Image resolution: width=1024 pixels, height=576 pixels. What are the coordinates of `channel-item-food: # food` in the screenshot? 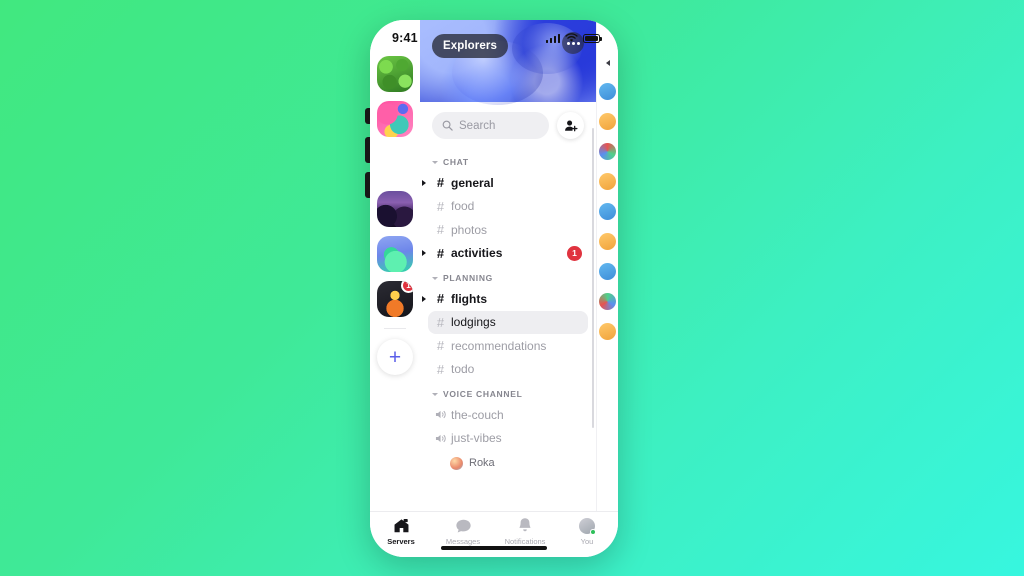 It's located at (508, 207).